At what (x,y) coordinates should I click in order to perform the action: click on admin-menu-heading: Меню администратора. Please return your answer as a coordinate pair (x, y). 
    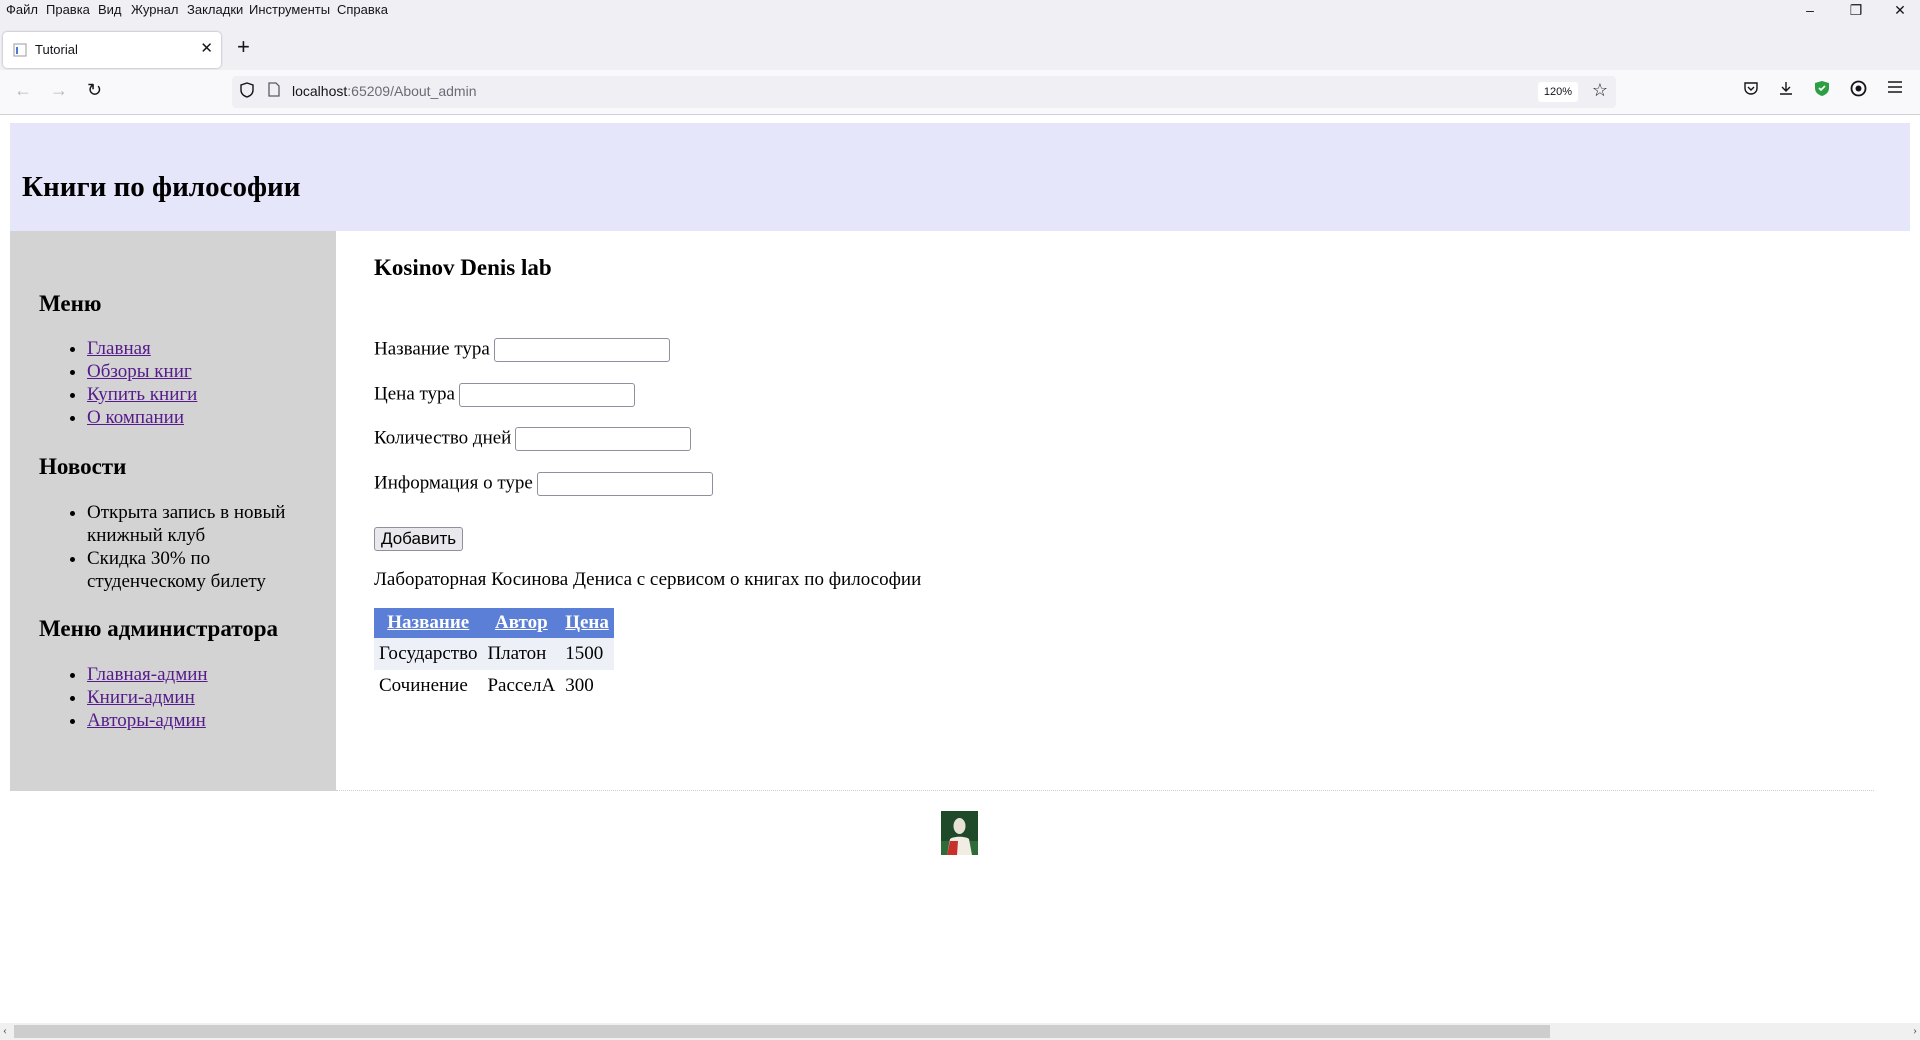
    Looking at the image, I should click on (159, 628).